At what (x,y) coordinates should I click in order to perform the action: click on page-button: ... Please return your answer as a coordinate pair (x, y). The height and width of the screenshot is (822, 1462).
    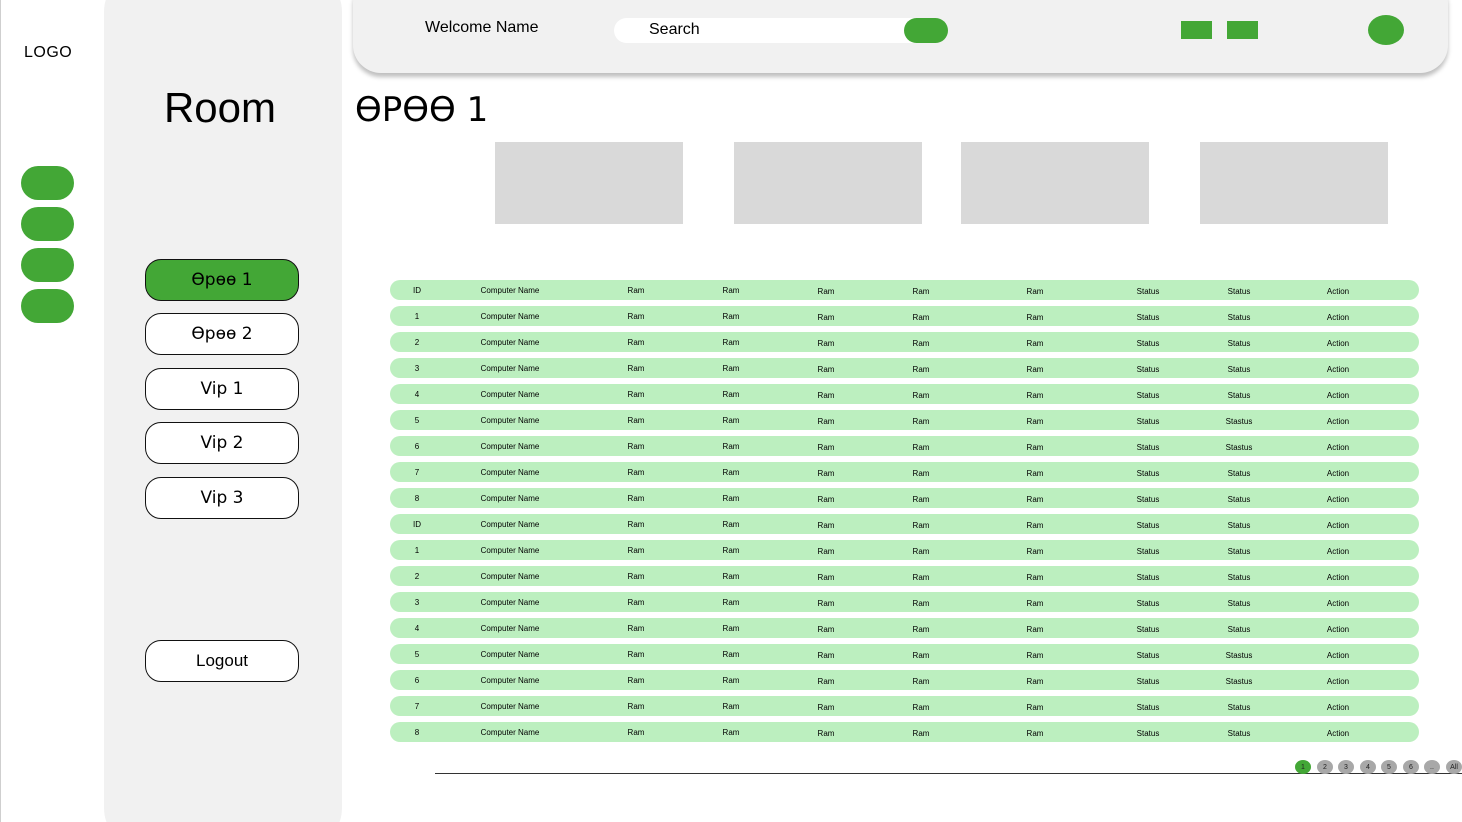
    Looking at the image, I should click on (1432, 767).